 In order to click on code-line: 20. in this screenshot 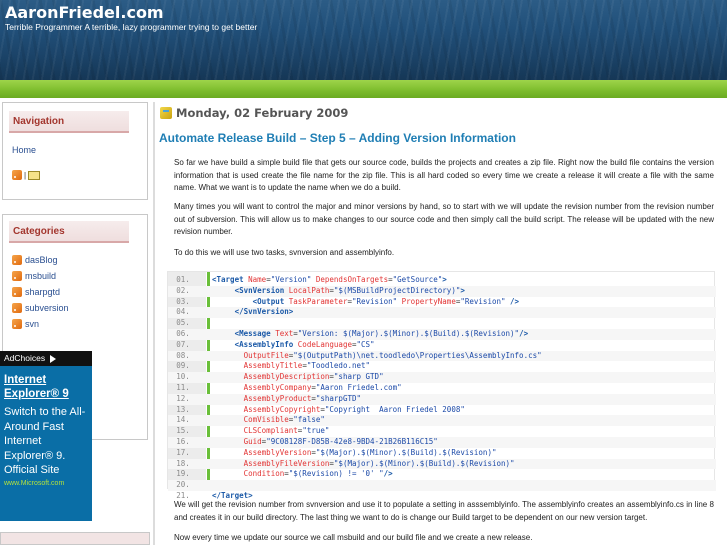, I will do `click(442, 485)`.